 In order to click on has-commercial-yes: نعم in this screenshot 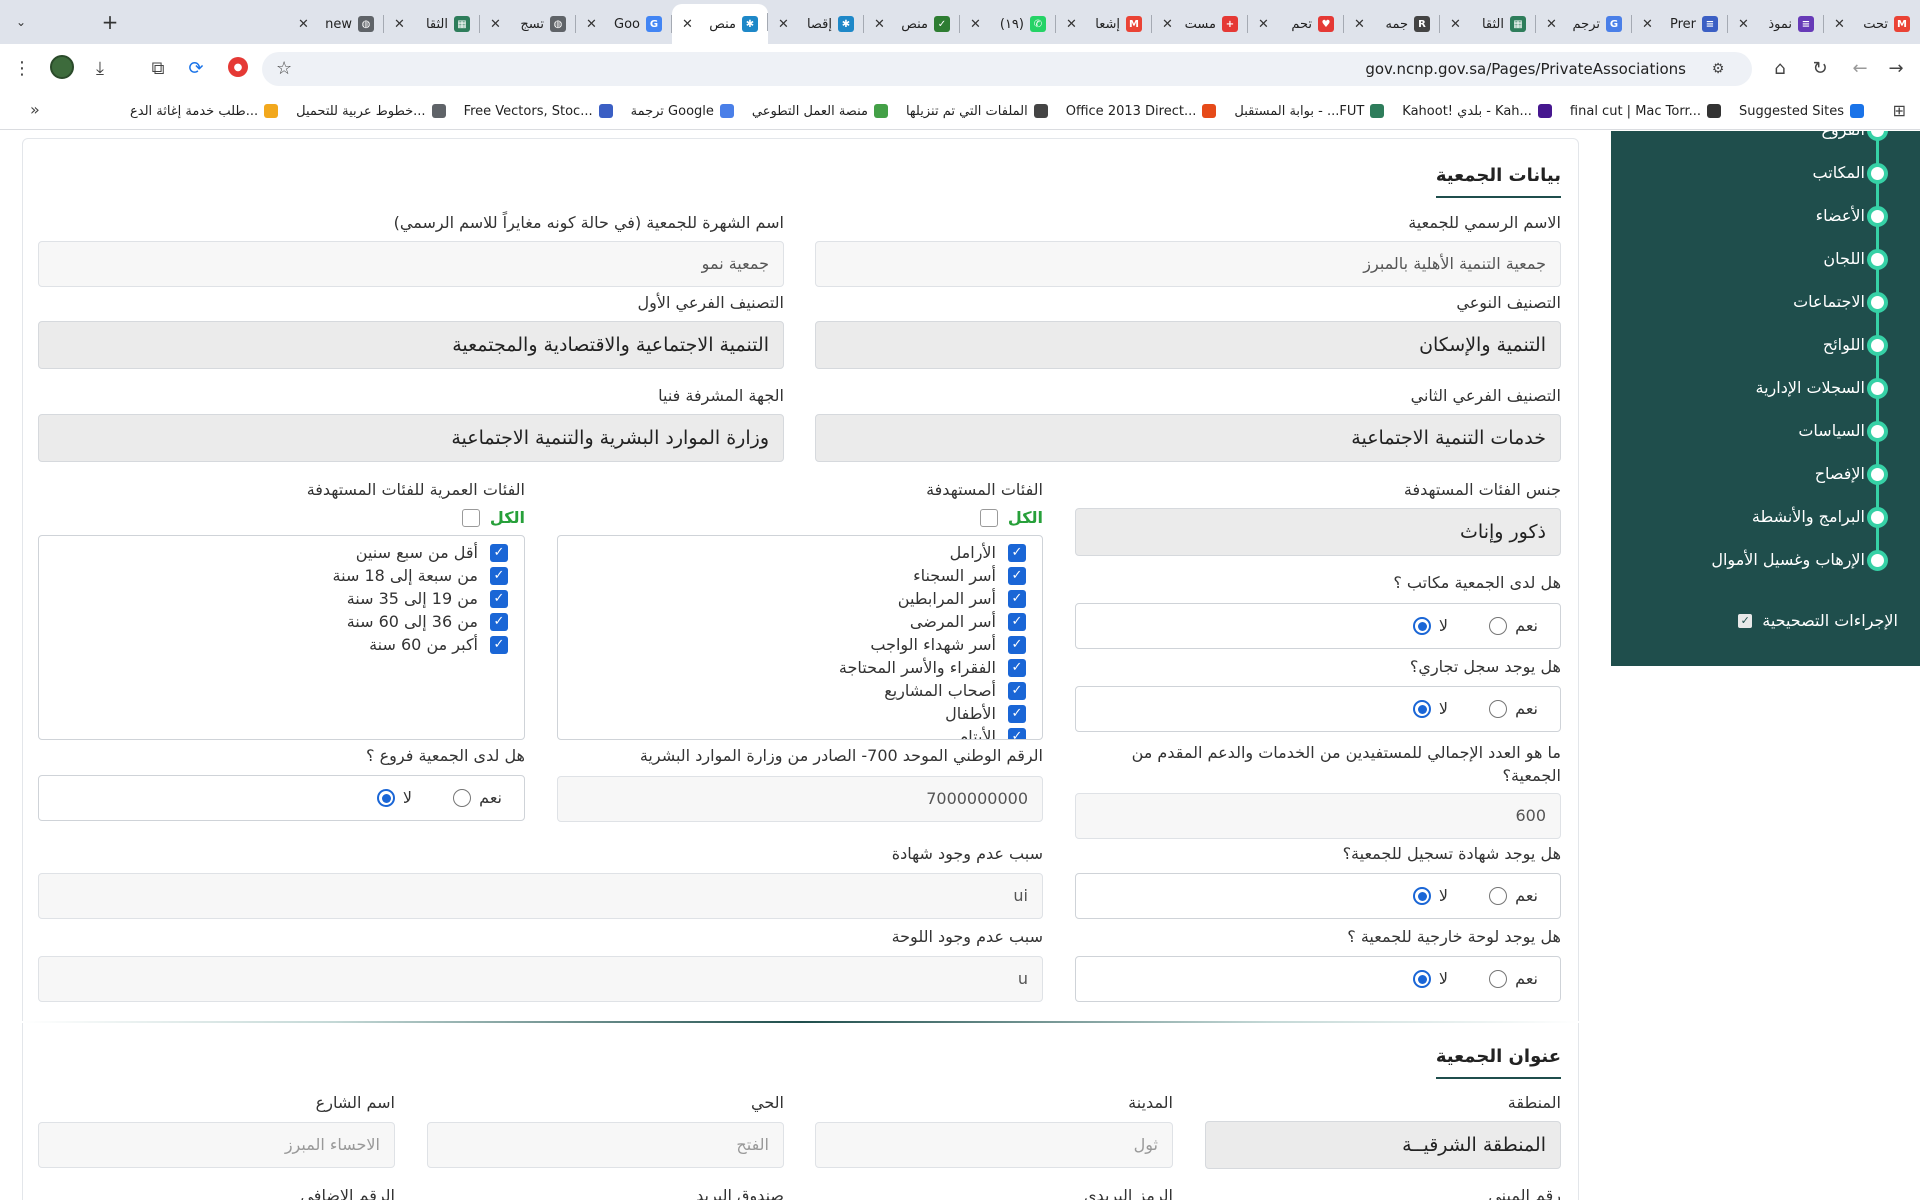, I will do `click(1513, 708)`.